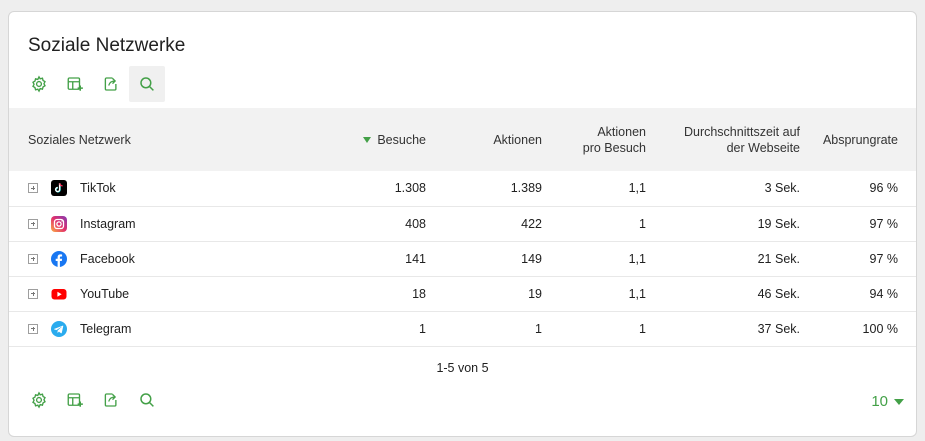 Image resolution: width=925 pixels, height=441 pixels. Describe the element at coordinates (782, 188) in the screenshot. I see `avg-time-cell: 3 Sek.` at that location.